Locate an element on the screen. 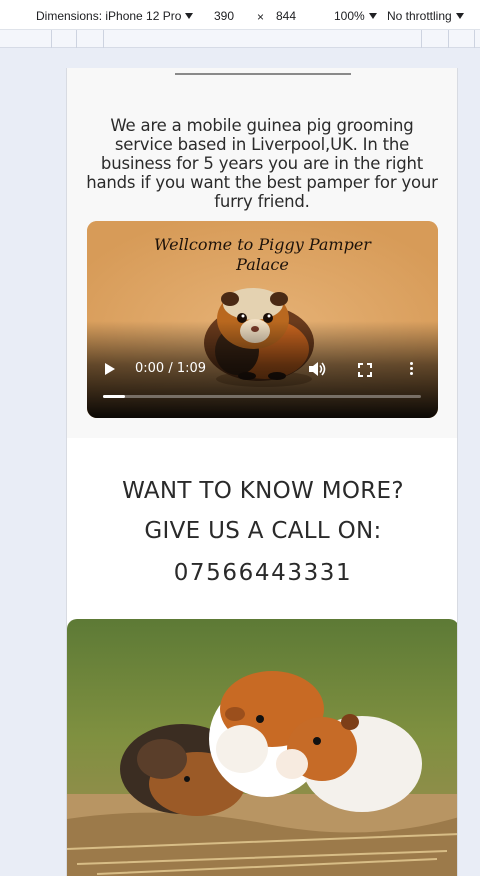  more-vertical-icon is located at coordinates (412, 369).